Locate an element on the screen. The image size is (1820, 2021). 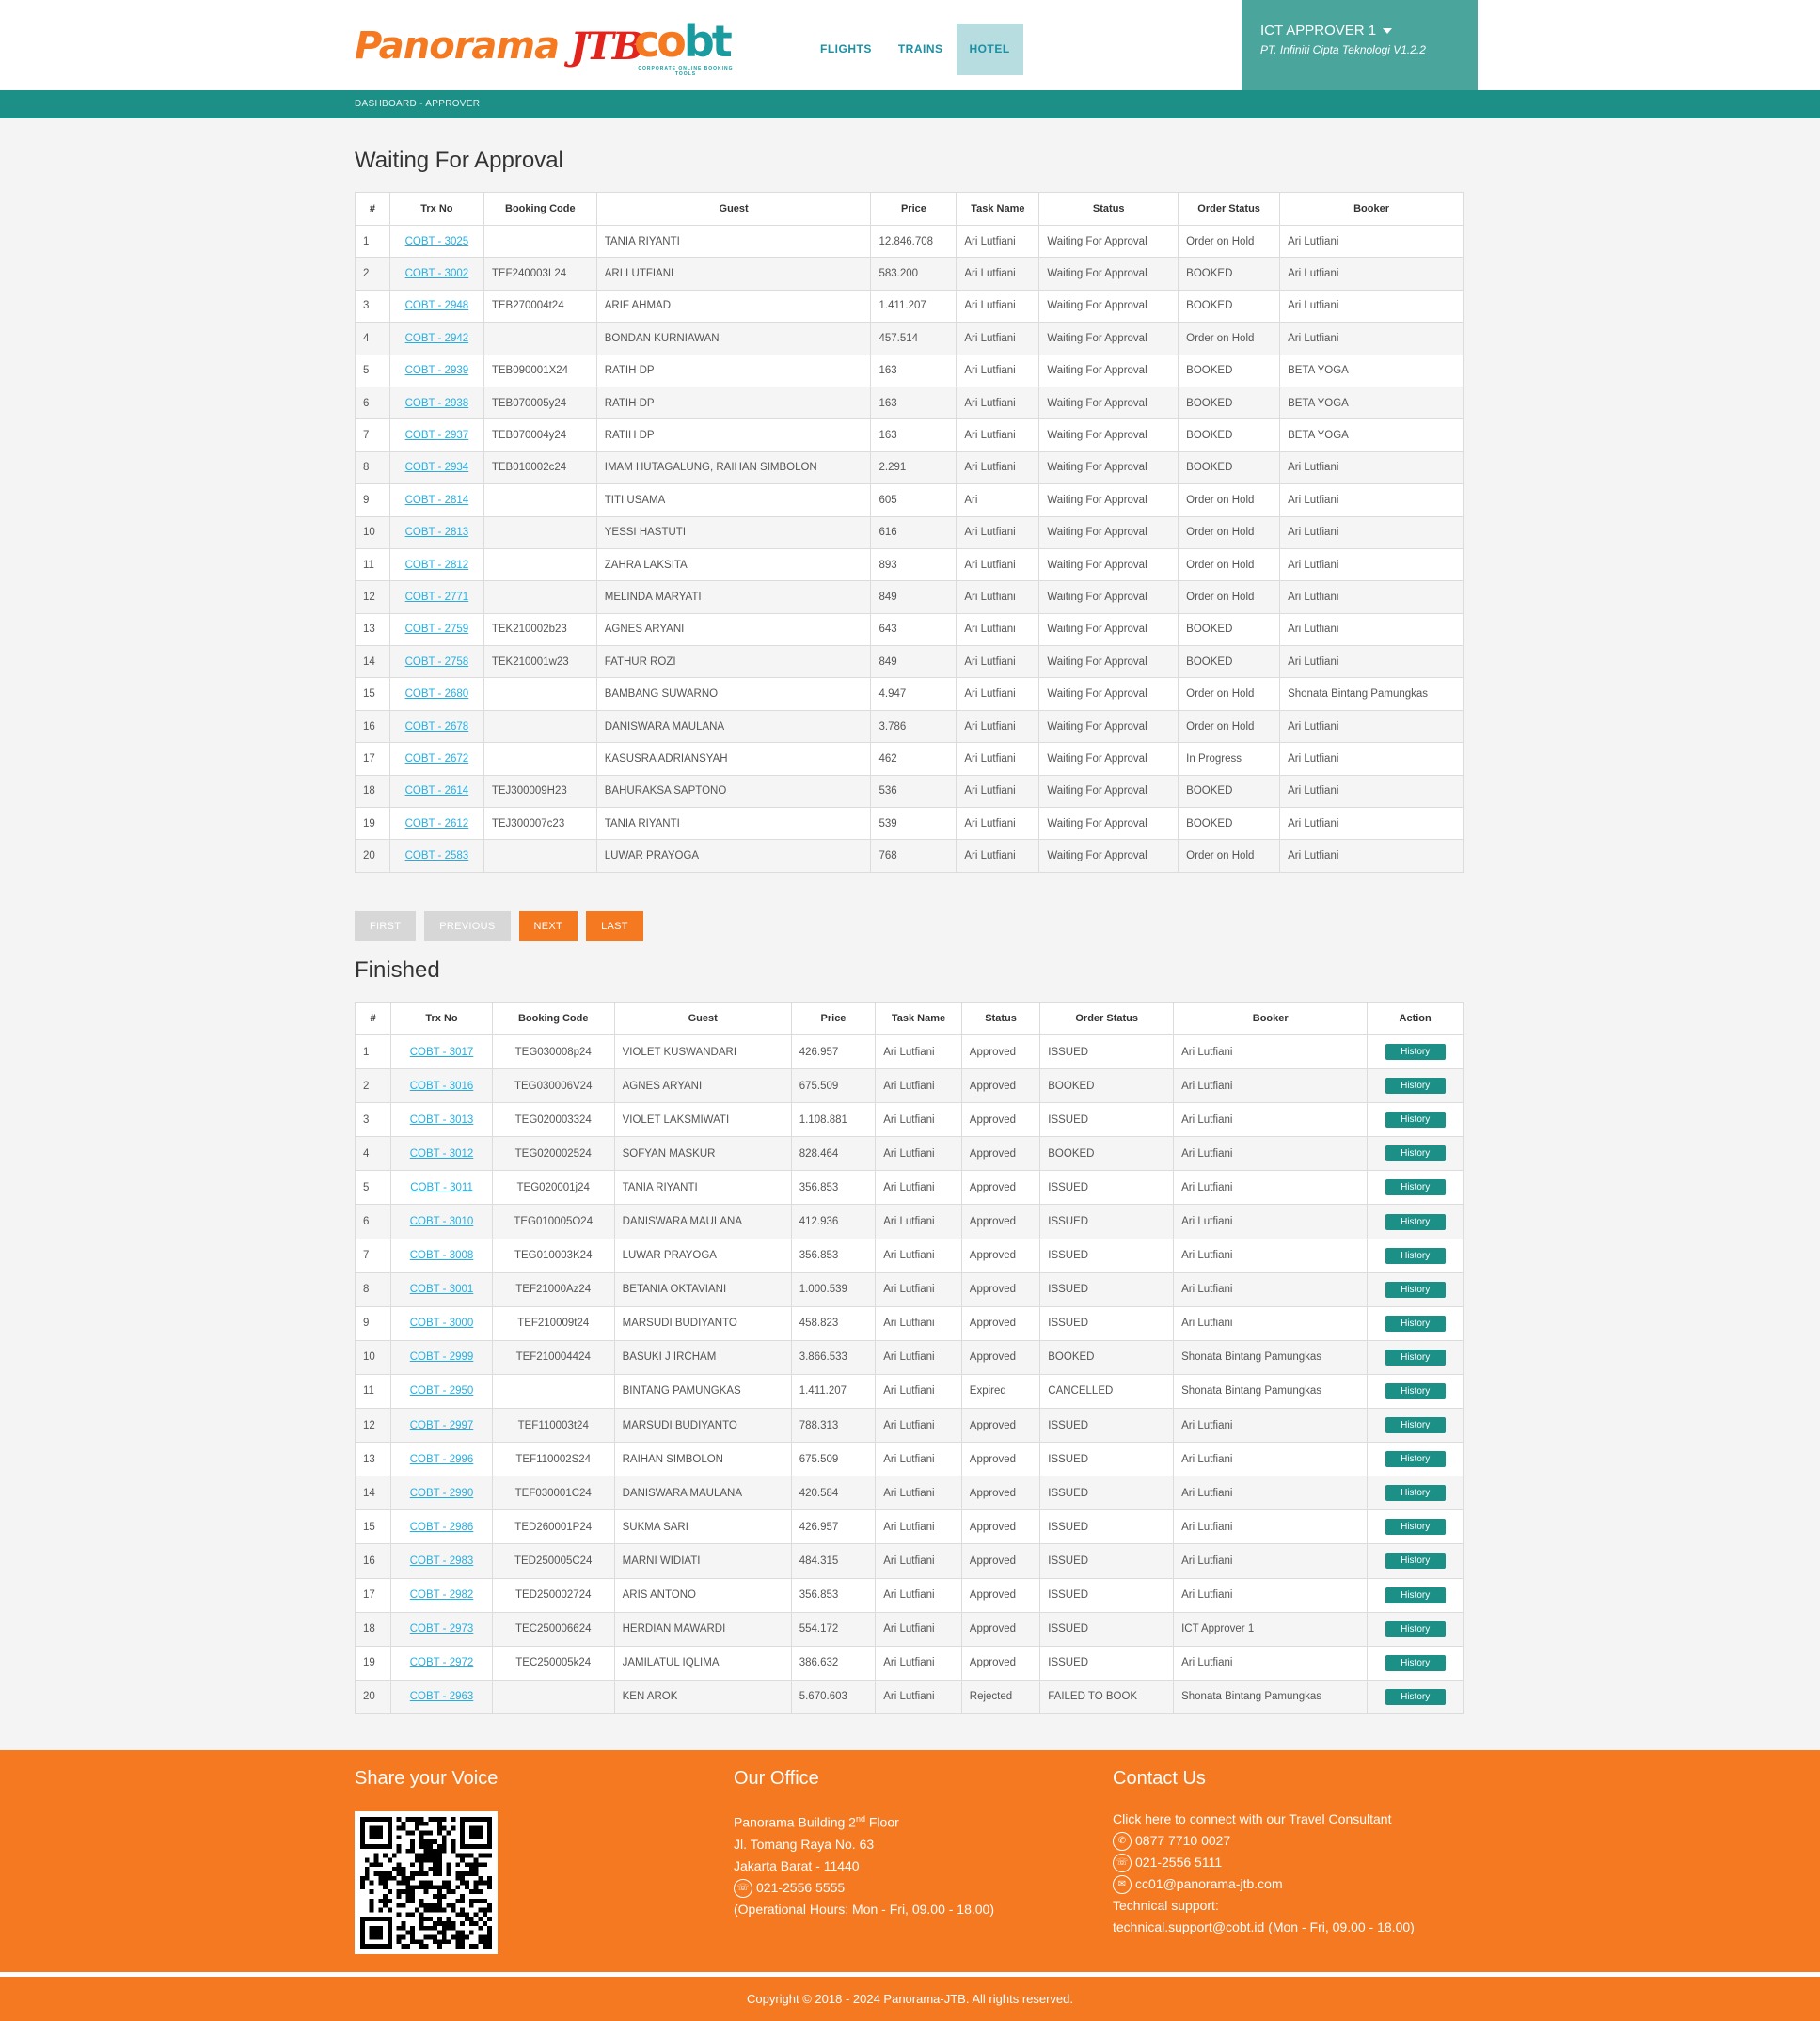
user-name-row: ICT APPROVER 1 is located at coordinates (1359, 31).